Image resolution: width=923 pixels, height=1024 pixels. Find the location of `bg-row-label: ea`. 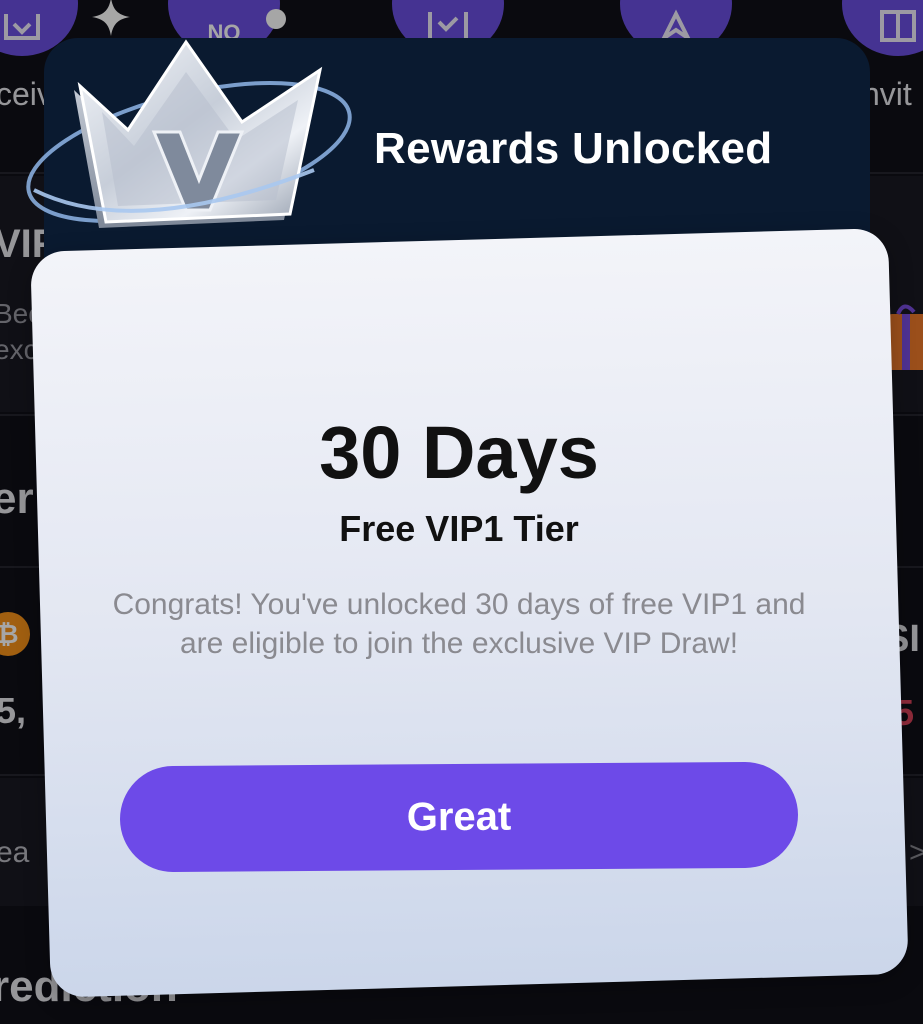

bg-row-label: ea is located at coordinates (15, 852).